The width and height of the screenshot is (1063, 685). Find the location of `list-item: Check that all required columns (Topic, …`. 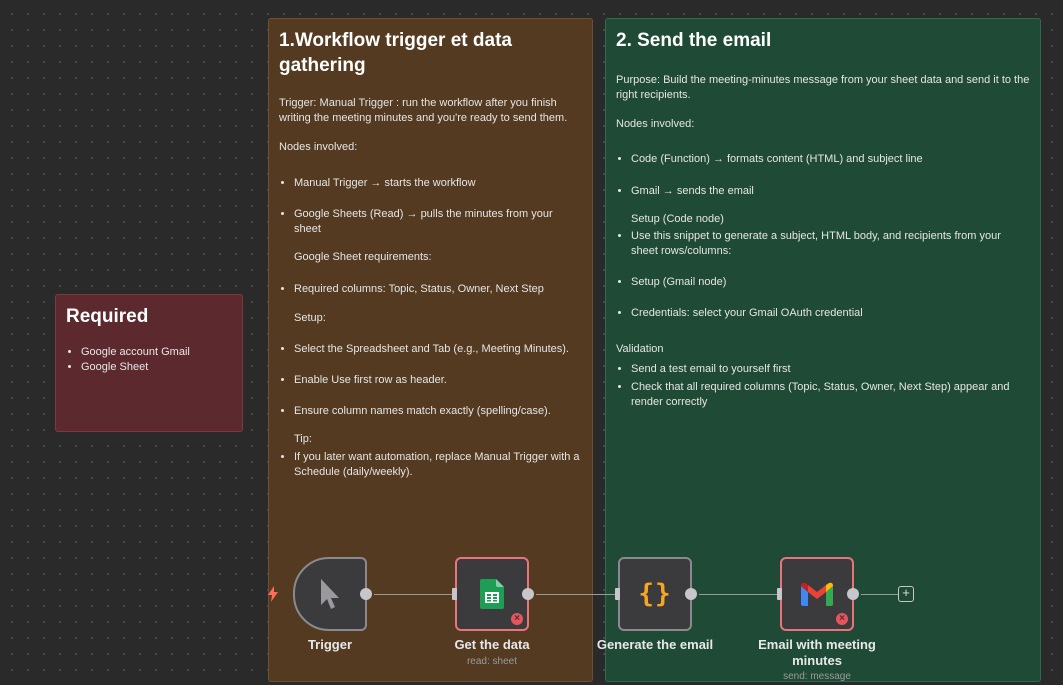

list-item: Check that all required columns (Topic, … is located at coordinates (830, 395).